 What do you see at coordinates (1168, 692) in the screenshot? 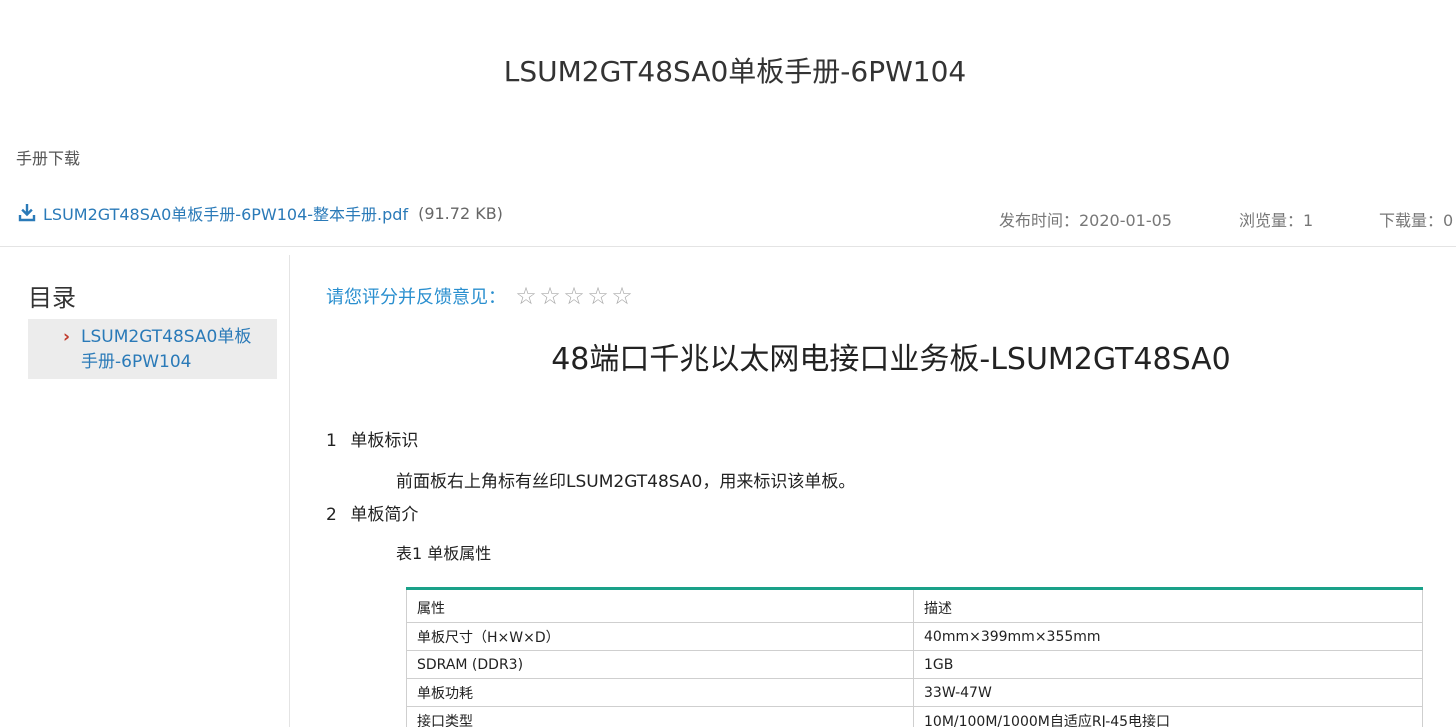
I see `table-cell: 33W-47W` at bounding box center [1168, 692].